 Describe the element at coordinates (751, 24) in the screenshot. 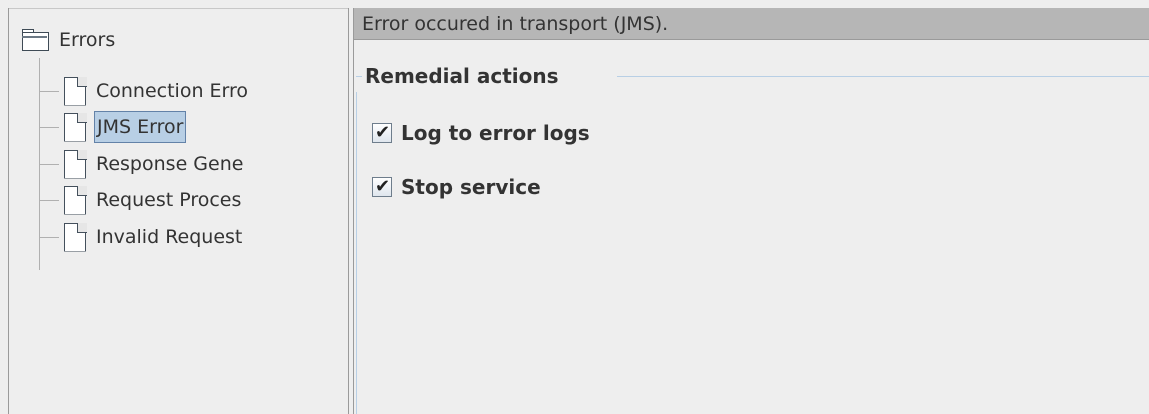

I see `detail-header-bar: Error occured in transport (JMS).` at that location.